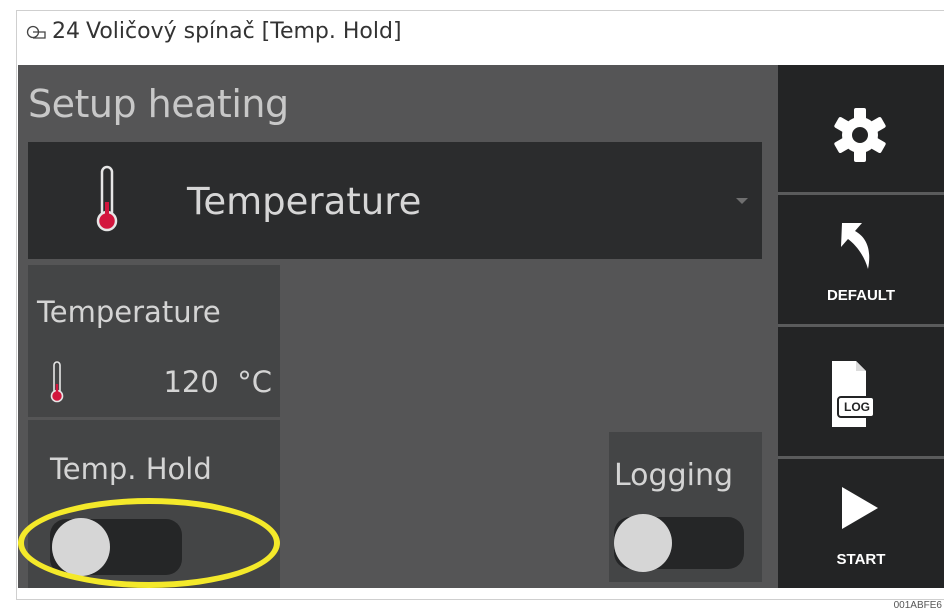 The width and height of the screenshot is (944, 612). I want to click on log-icon-label: LOG, so click(857, 407).